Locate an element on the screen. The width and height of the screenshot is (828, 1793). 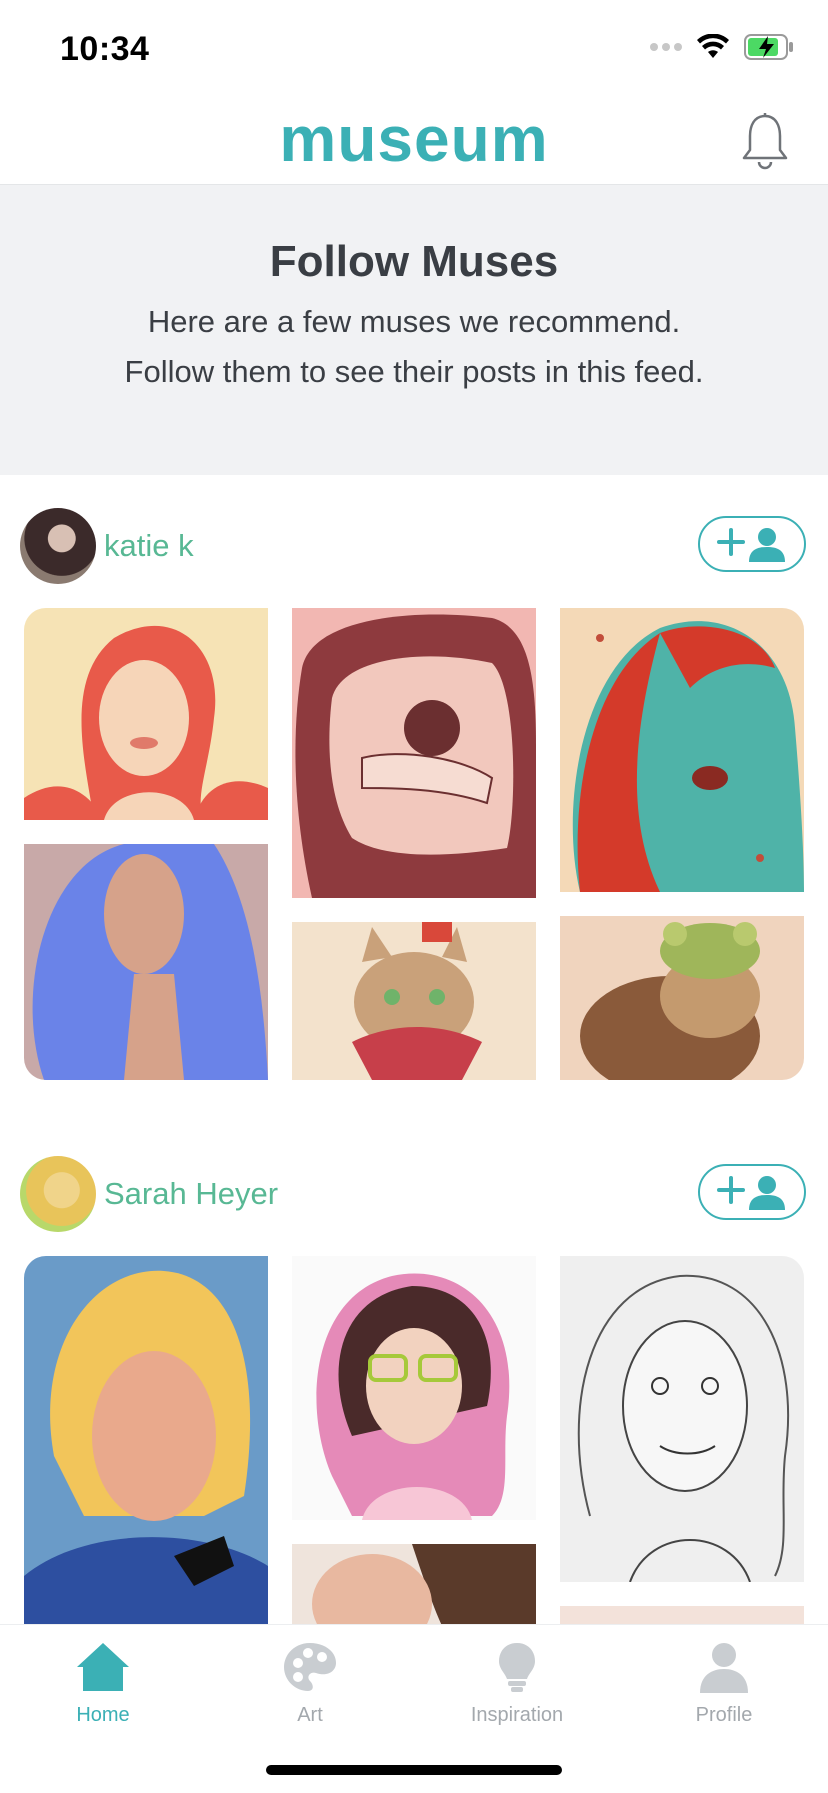
tab-label: Art is located at coordinates (310, 1715).